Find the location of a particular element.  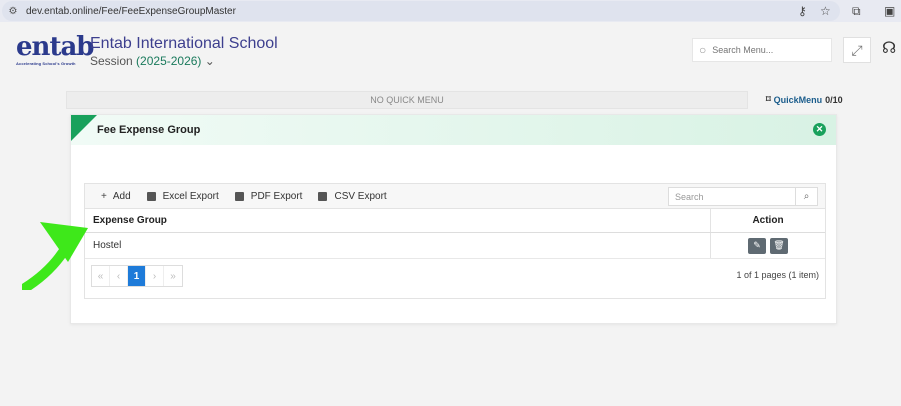

bookmark-icon: ⌑ is located at coordinates (768, 99).